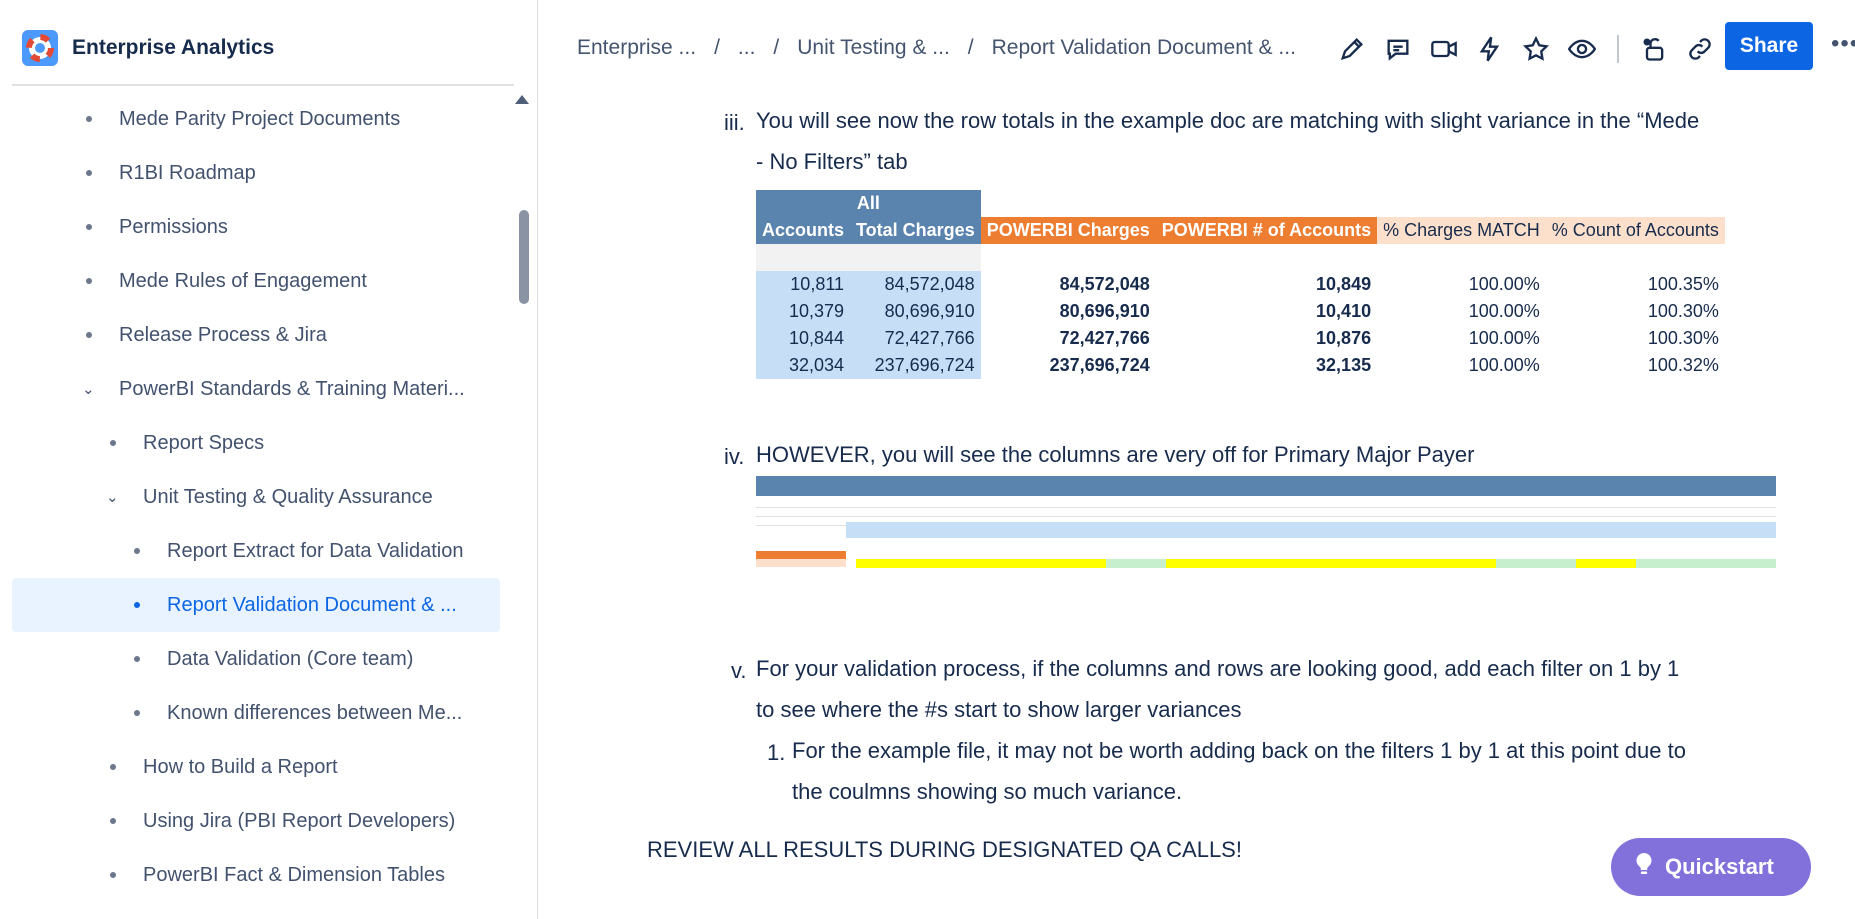  I want to click on tree-item: Data Validation (Core team), so click(257, 659).